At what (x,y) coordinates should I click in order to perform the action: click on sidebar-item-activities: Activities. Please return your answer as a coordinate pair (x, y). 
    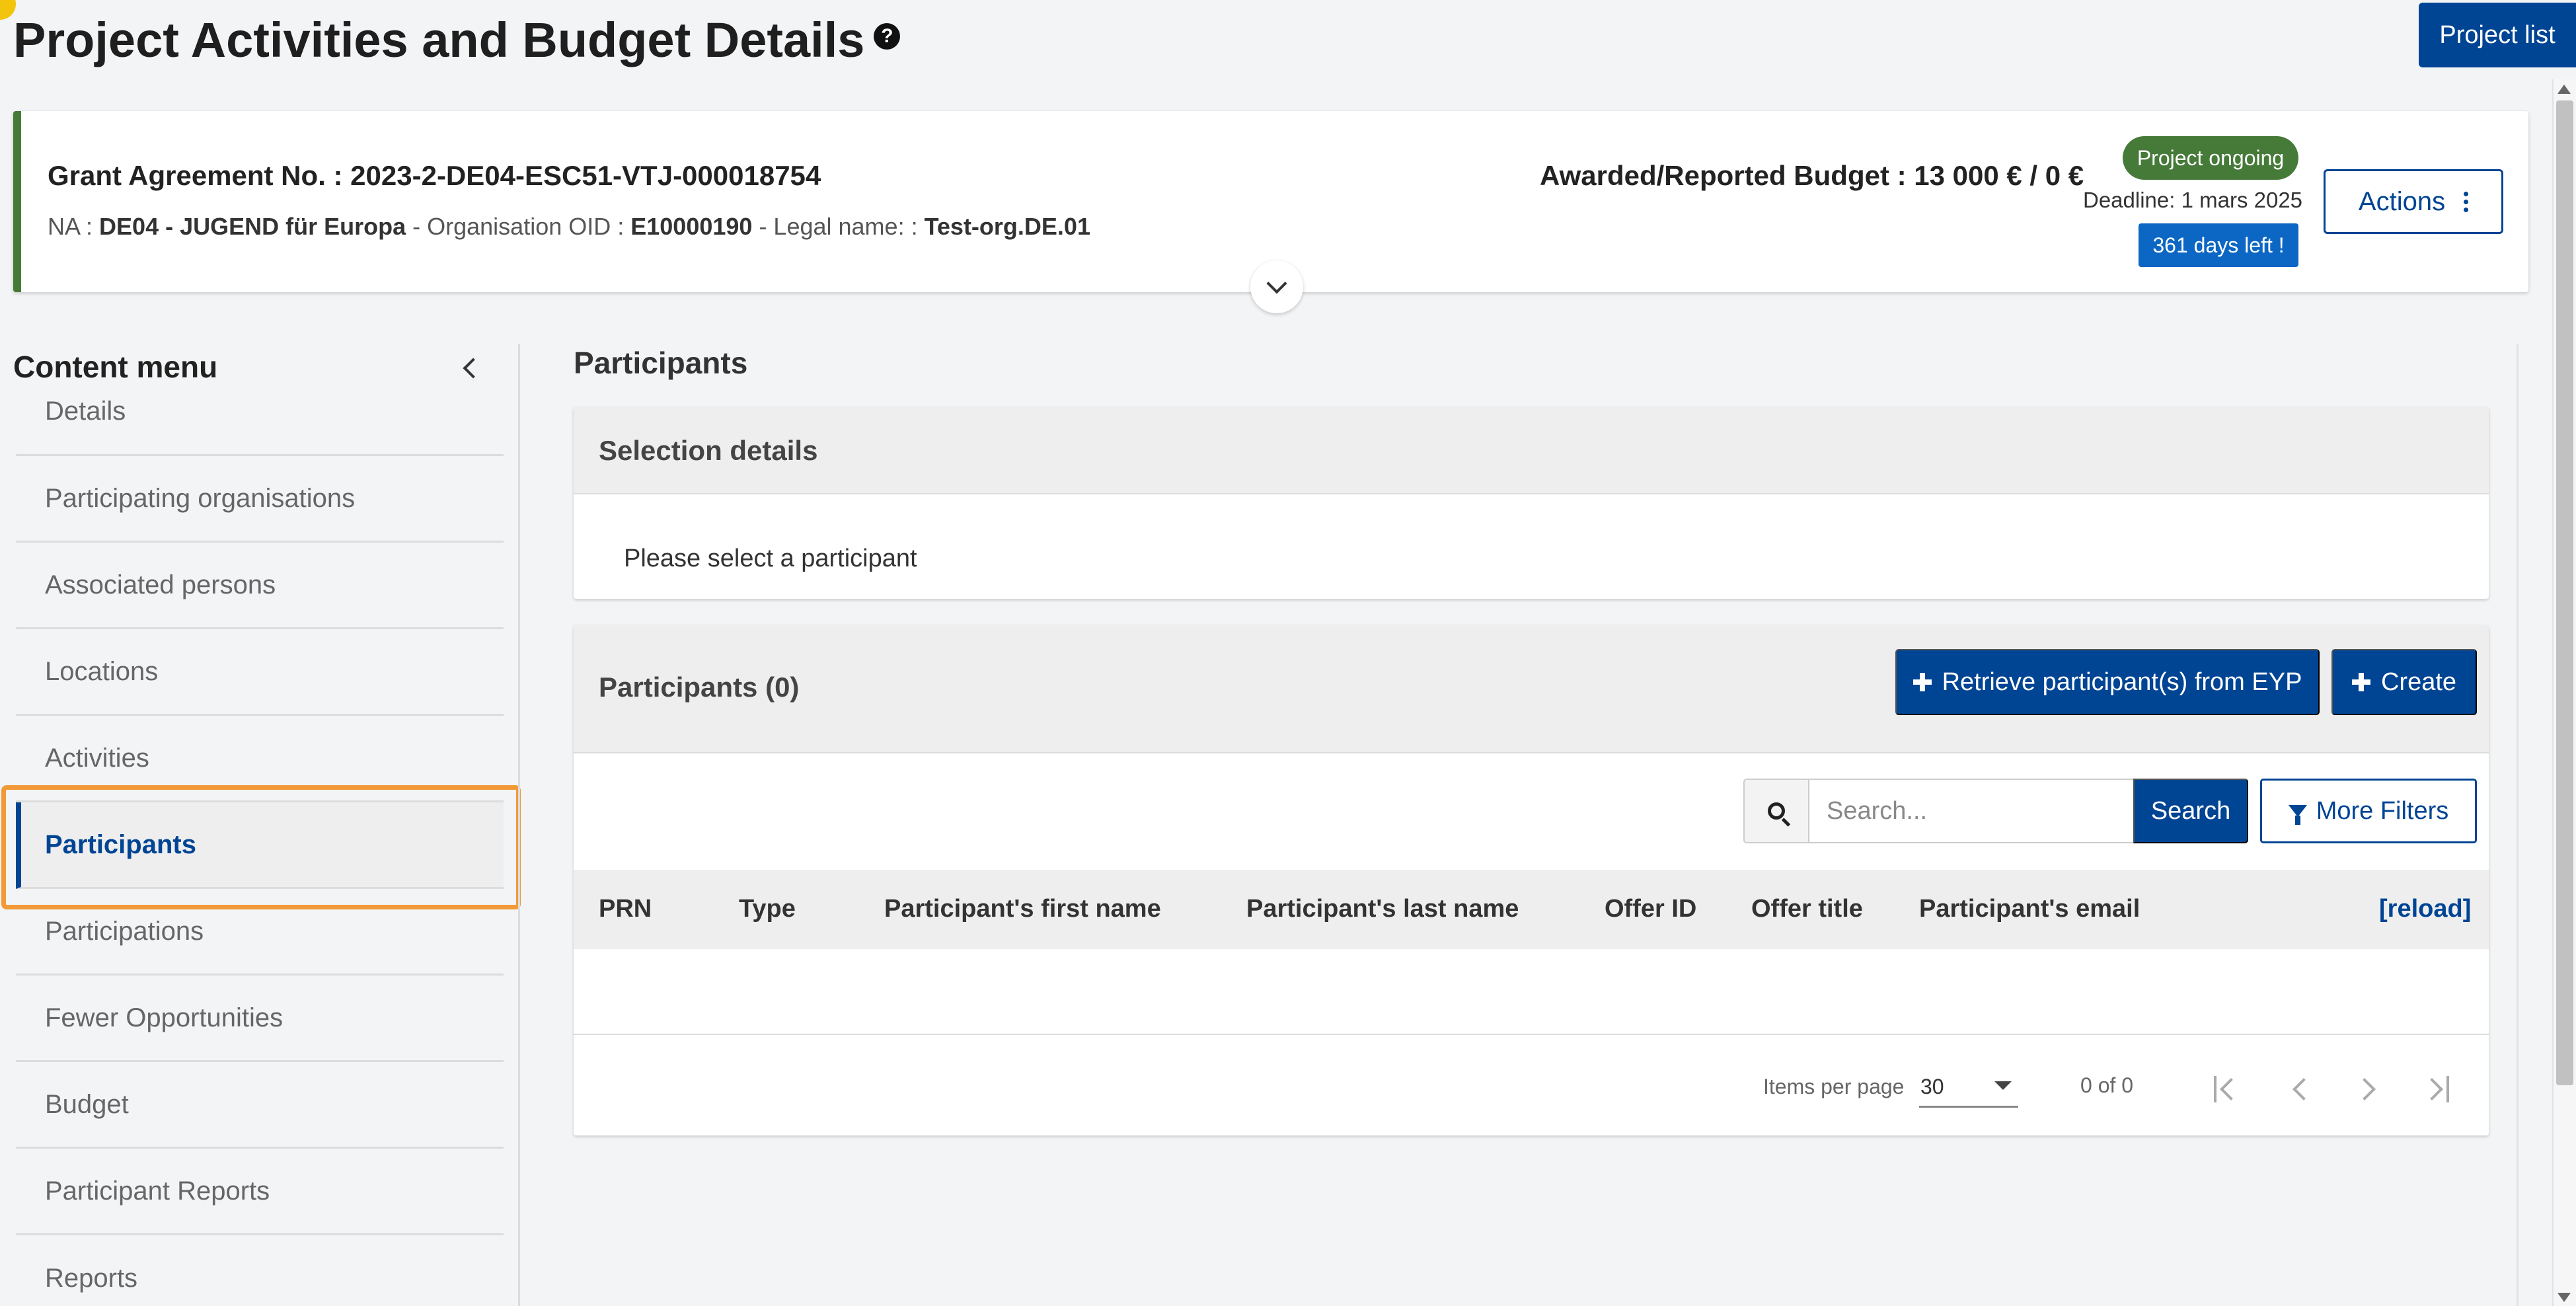
    Looking at the image, I should click on (260, 759).